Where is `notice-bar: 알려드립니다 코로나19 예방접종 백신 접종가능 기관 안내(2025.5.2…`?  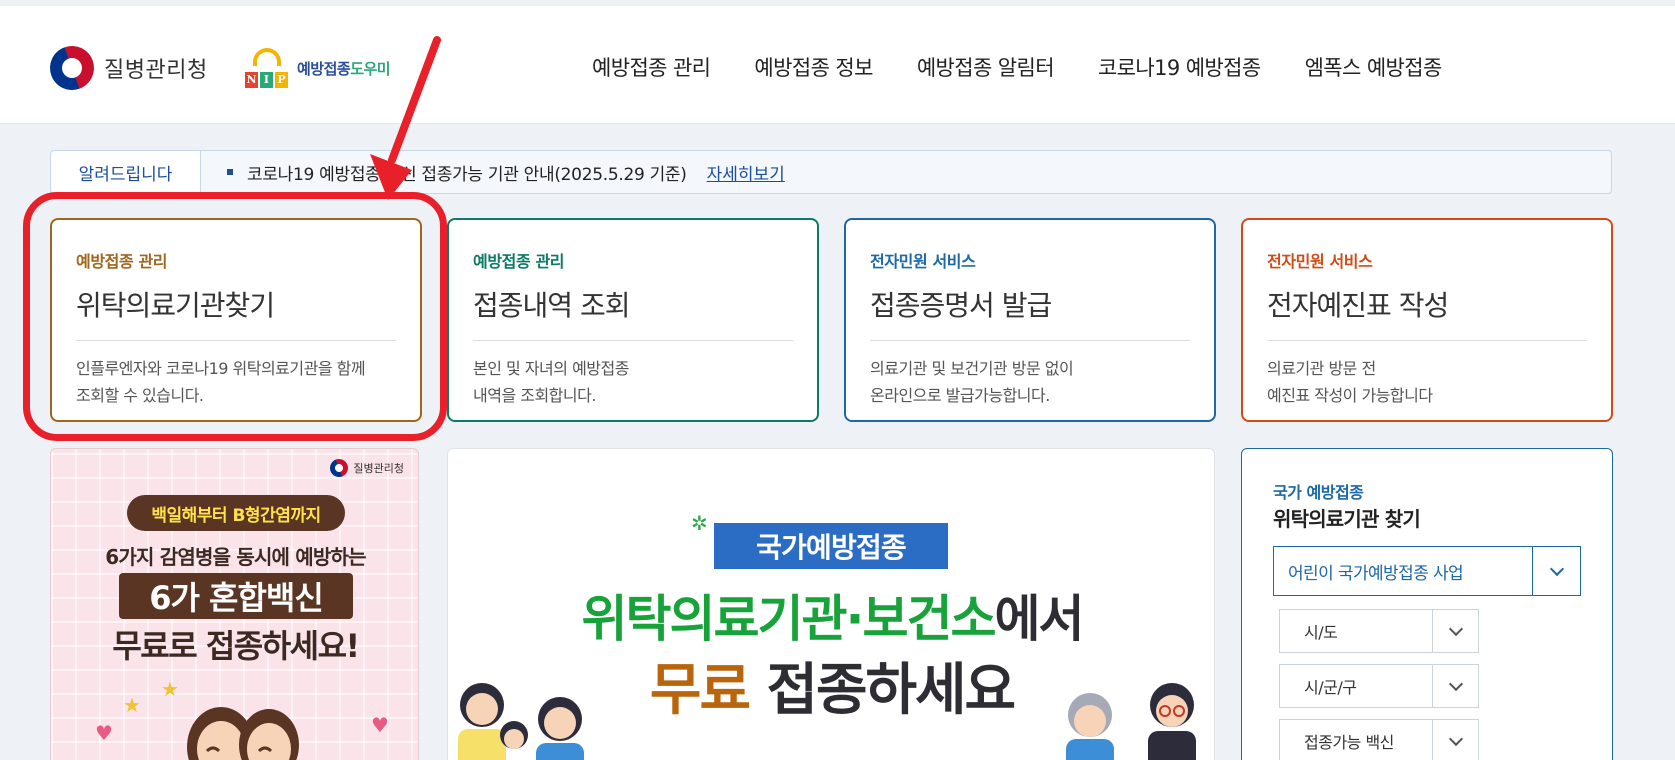 notice-bar: 알려드립니다 코로나19 예방접종 백신 접종가능 기관 안내(2025.5.2… is located at coordinates (831, 172).